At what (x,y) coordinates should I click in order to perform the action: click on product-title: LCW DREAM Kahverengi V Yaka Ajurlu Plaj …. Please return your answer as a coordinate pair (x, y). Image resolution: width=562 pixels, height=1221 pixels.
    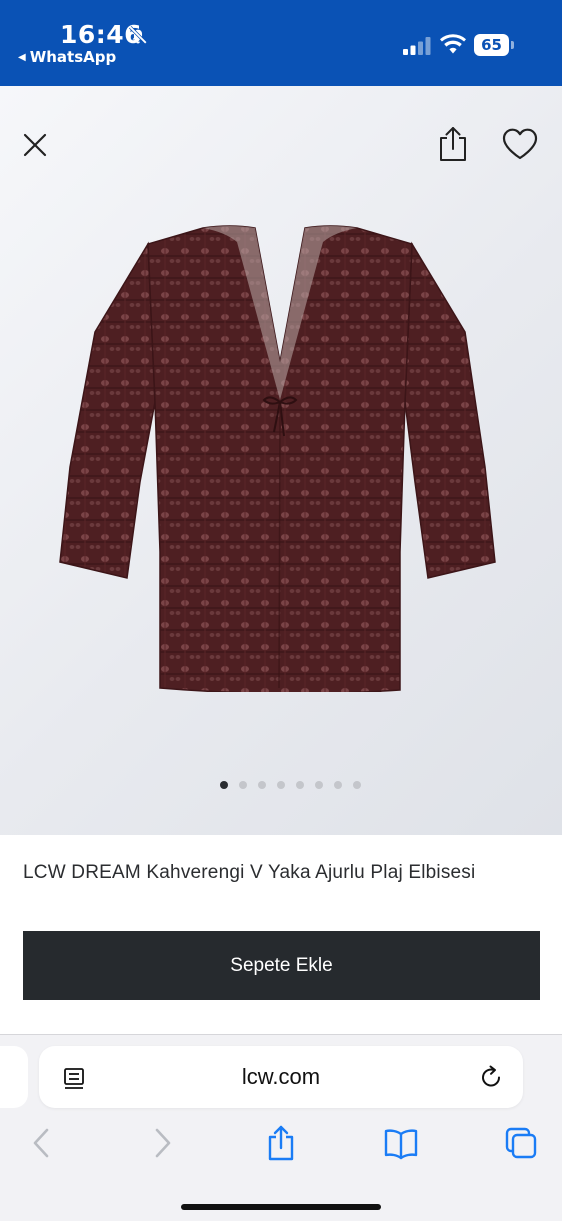
    Looking at the image, I should click on (249, 873).